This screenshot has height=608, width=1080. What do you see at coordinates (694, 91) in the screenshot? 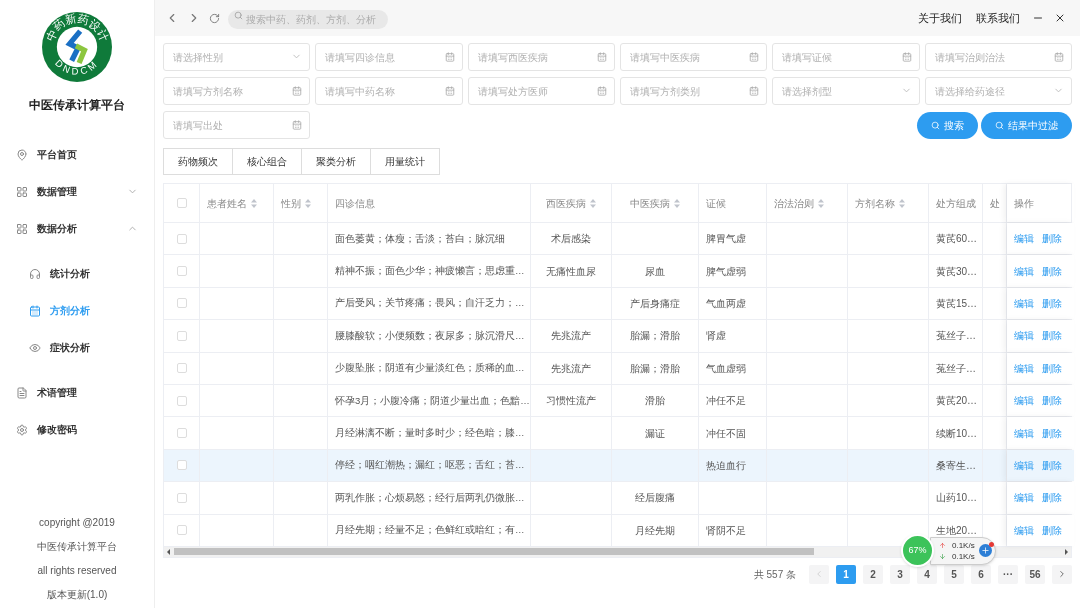
I see `input-field: 请填写方剂类别` at bounding box center [694, 91].